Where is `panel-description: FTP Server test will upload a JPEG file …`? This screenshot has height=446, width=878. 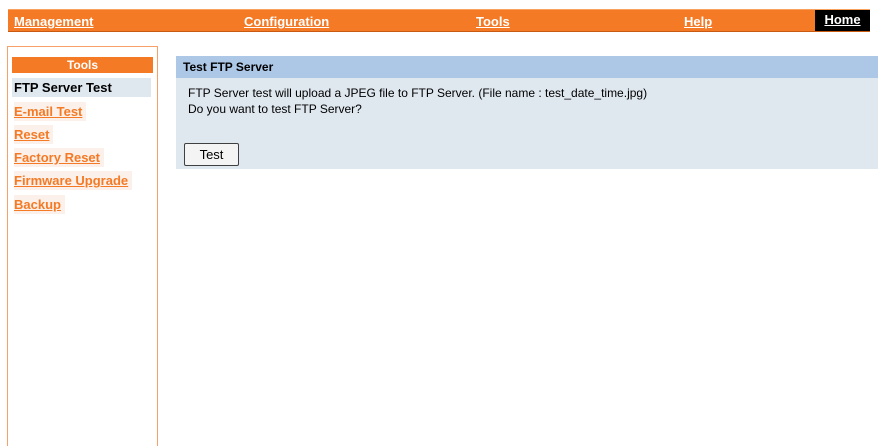
panel-description: FTP Server test will upload a JPEG file … is located at coordinates (417, 101).